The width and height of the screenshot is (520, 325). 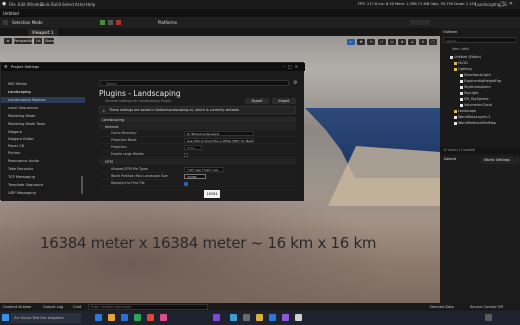 I want to click on world-local-icon: ◎, so click(x=391, y=42).